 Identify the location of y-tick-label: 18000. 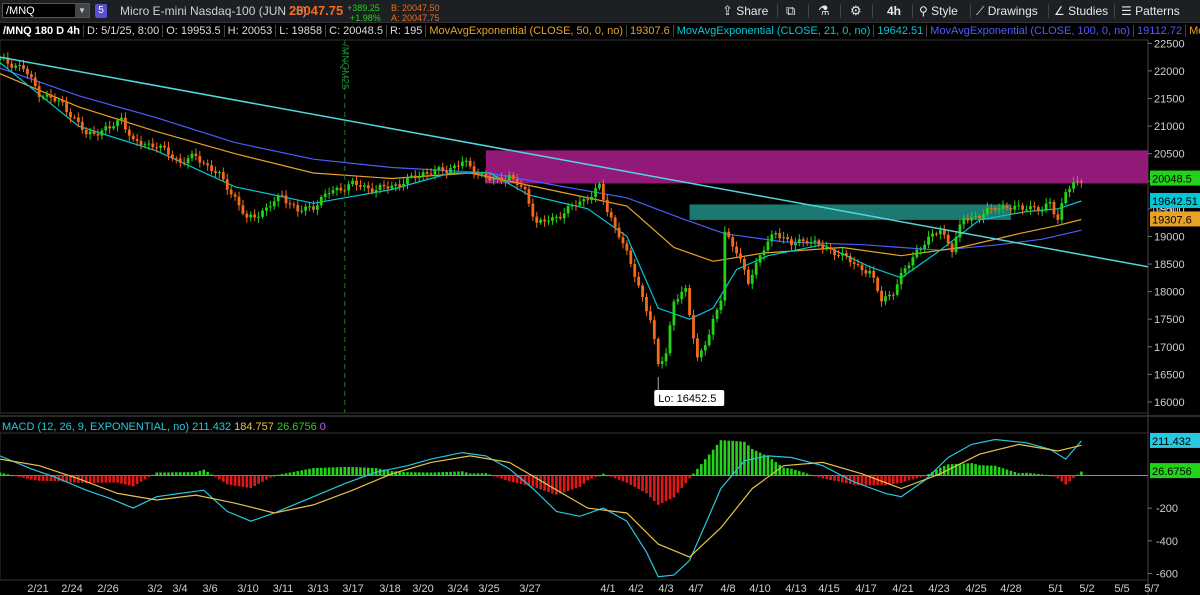
(1169, 293).